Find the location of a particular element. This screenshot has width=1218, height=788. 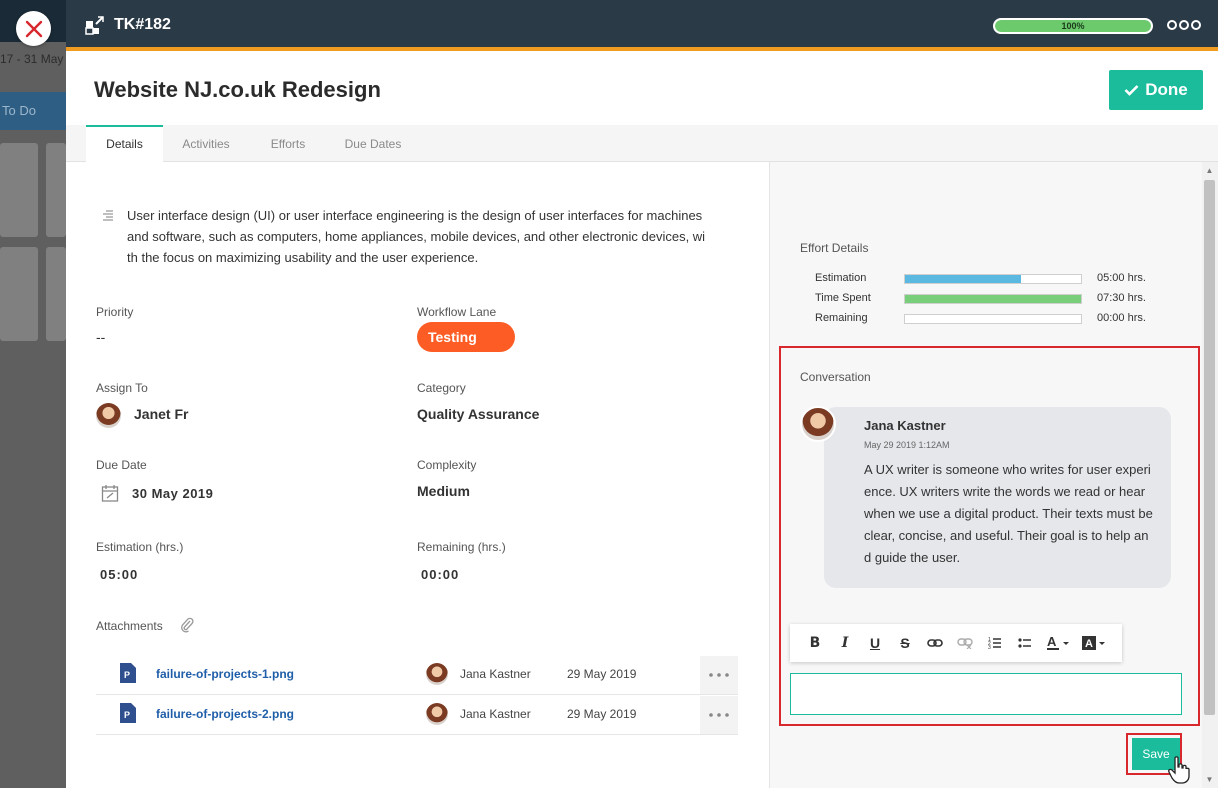

highlight-color-icon: A is located at coordinates (1094, 643).